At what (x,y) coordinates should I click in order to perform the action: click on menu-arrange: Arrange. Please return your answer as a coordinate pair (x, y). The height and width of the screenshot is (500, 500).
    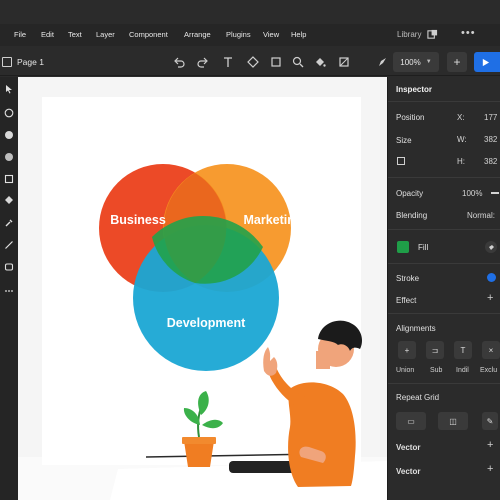
    Looking at the image, I should click on (197, 34).